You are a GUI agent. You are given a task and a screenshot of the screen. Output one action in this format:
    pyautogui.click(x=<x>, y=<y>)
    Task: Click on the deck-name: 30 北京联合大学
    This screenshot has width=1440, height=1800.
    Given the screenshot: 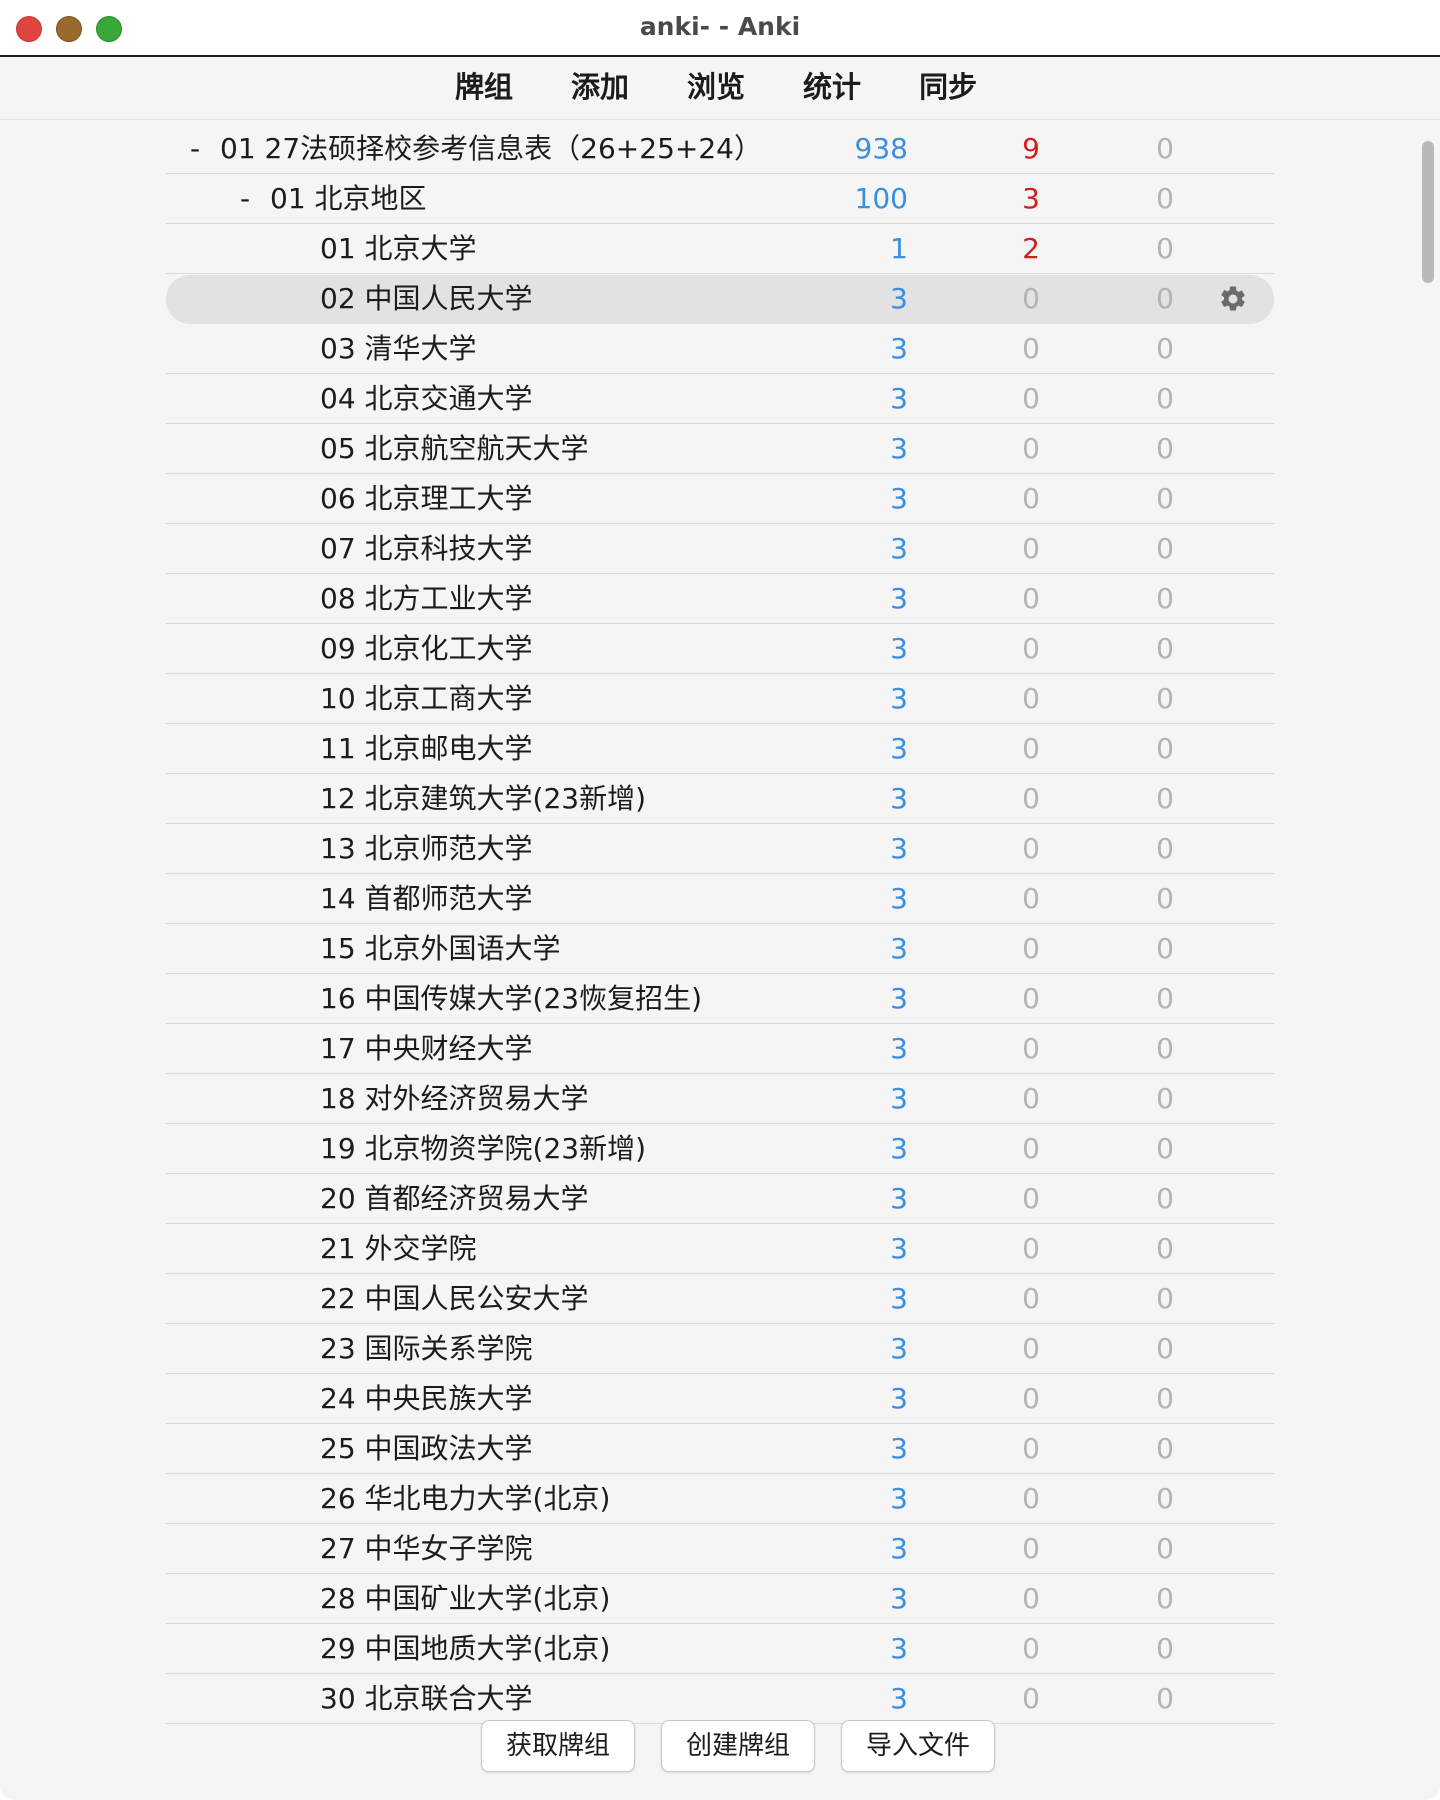 What is the action you would take?
    pyautogui.click(x=426, y=1699)
    